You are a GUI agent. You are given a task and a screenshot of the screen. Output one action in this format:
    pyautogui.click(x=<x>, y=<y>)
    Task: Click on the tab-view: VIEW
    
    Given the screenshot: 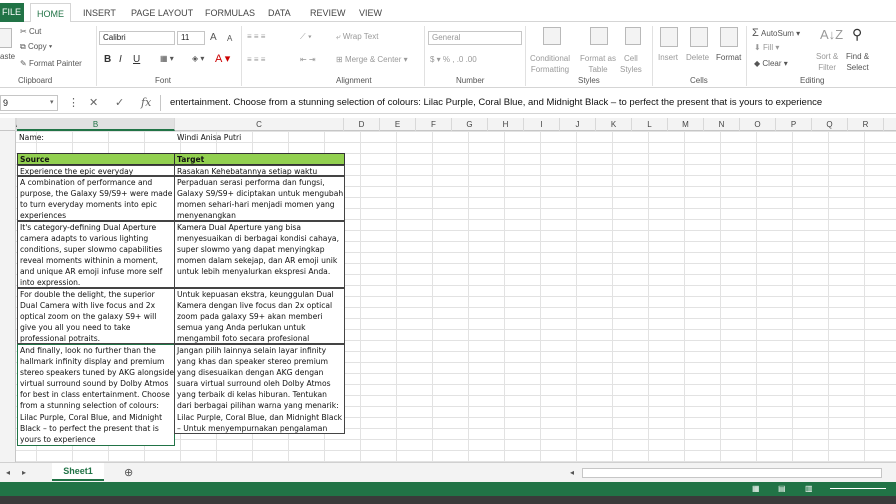 What is the action you would take?
    pyautogui.click(x=370, y=13)
    